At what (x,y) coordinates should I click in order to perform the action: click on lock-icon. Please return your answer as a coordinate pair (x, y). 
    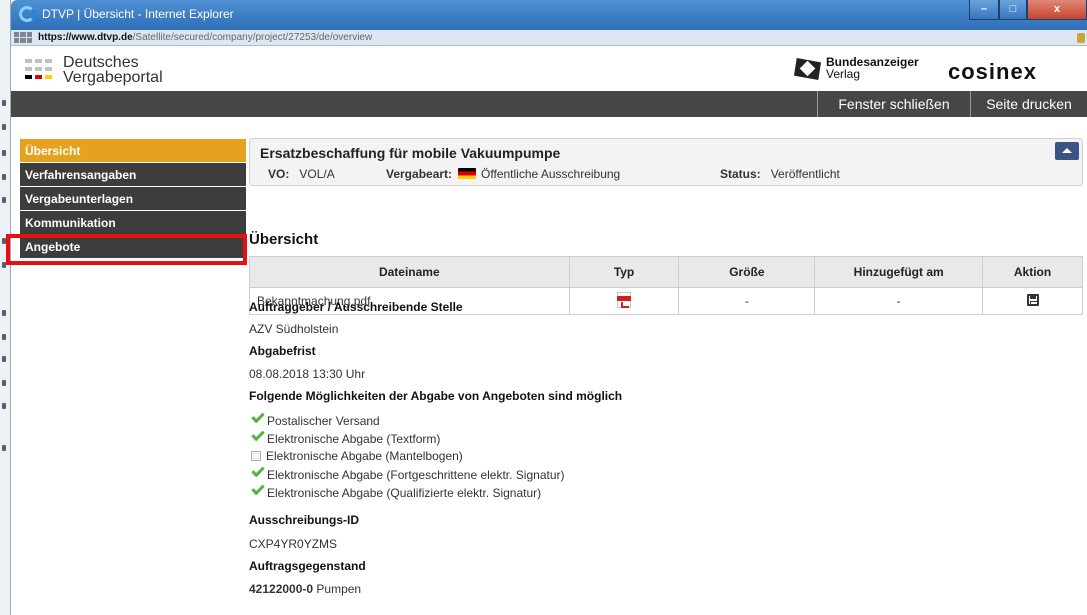
    Looking at the image, I should click on (1081, 38).